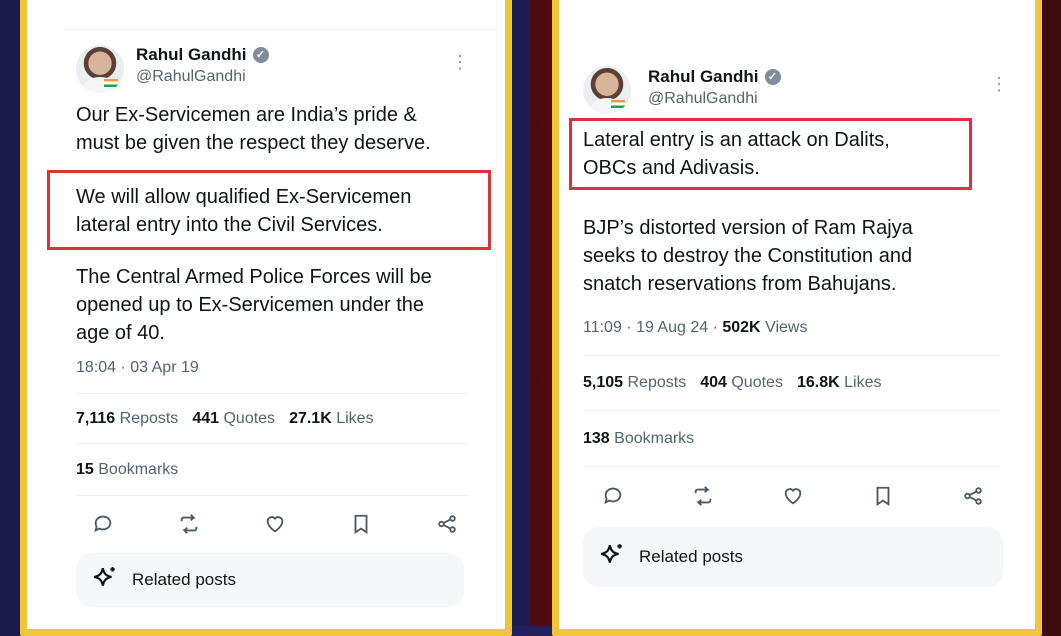  I want to click on quotes-stat: 441 Quotes, so click(233, 419).